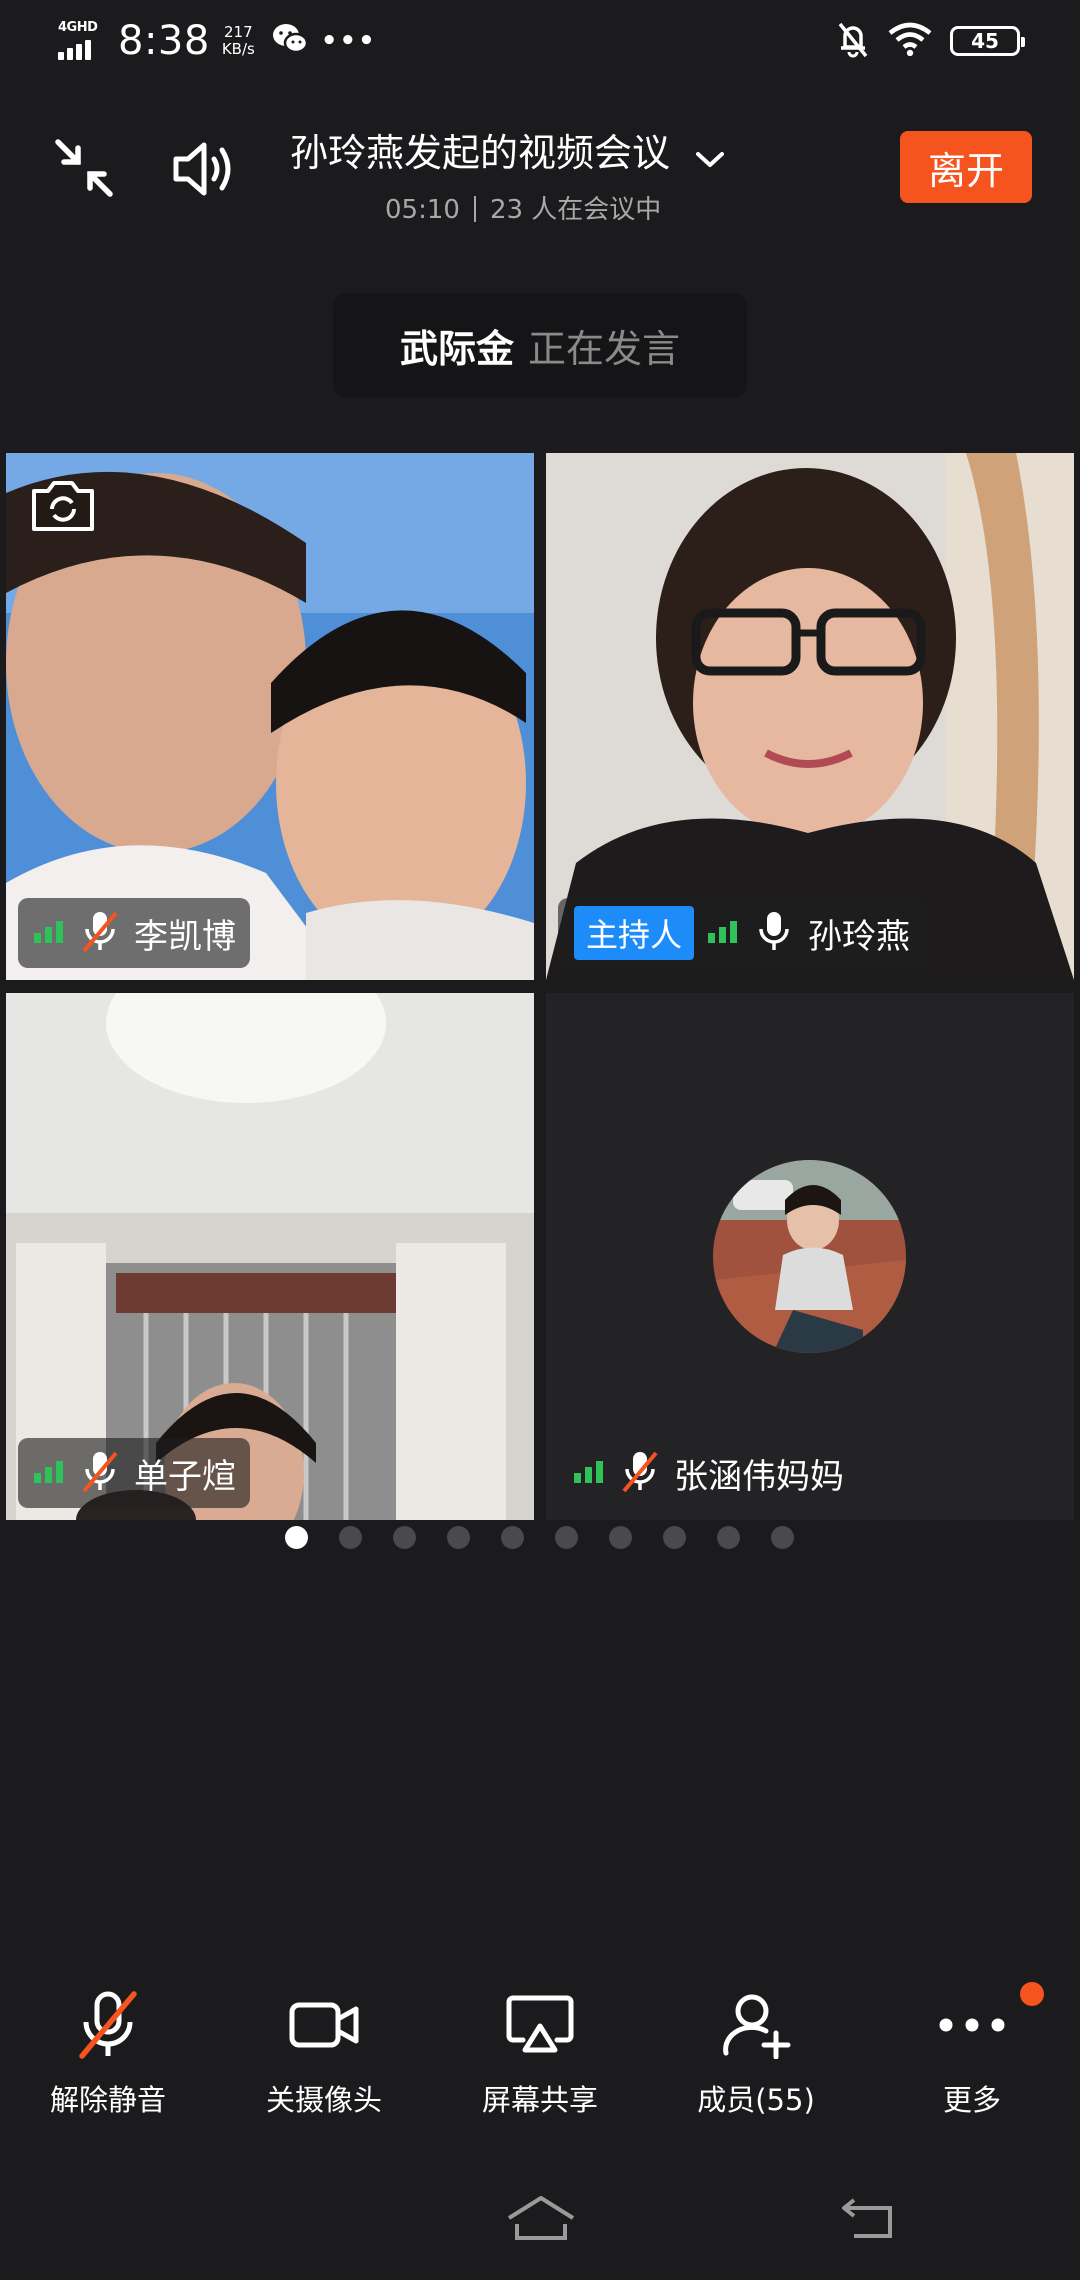 The height and width of the screenshot is (2280, 1080). Describe the element at coordinates (634, 933) in the screenshot. I see `host-badge: 主持人` at that location.